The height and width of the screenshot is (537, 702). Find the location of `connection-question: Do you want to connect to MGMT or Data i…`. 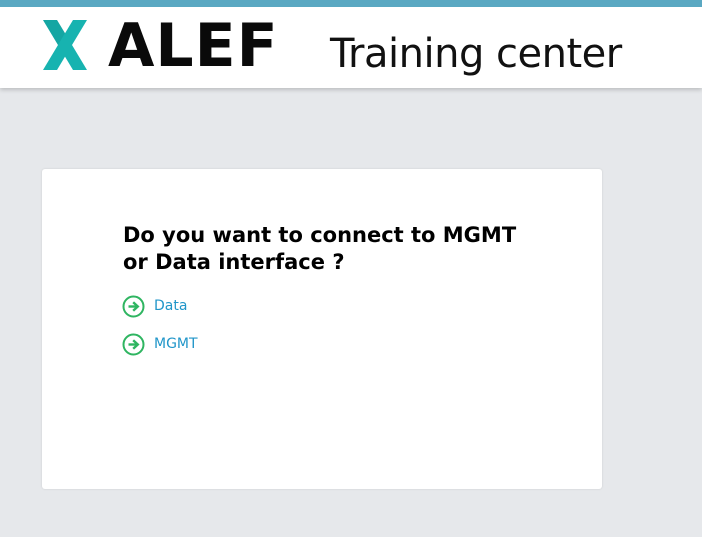

connection-question: Do you want to connect to MGMT or Data i… is located at coordinates (320, 248).